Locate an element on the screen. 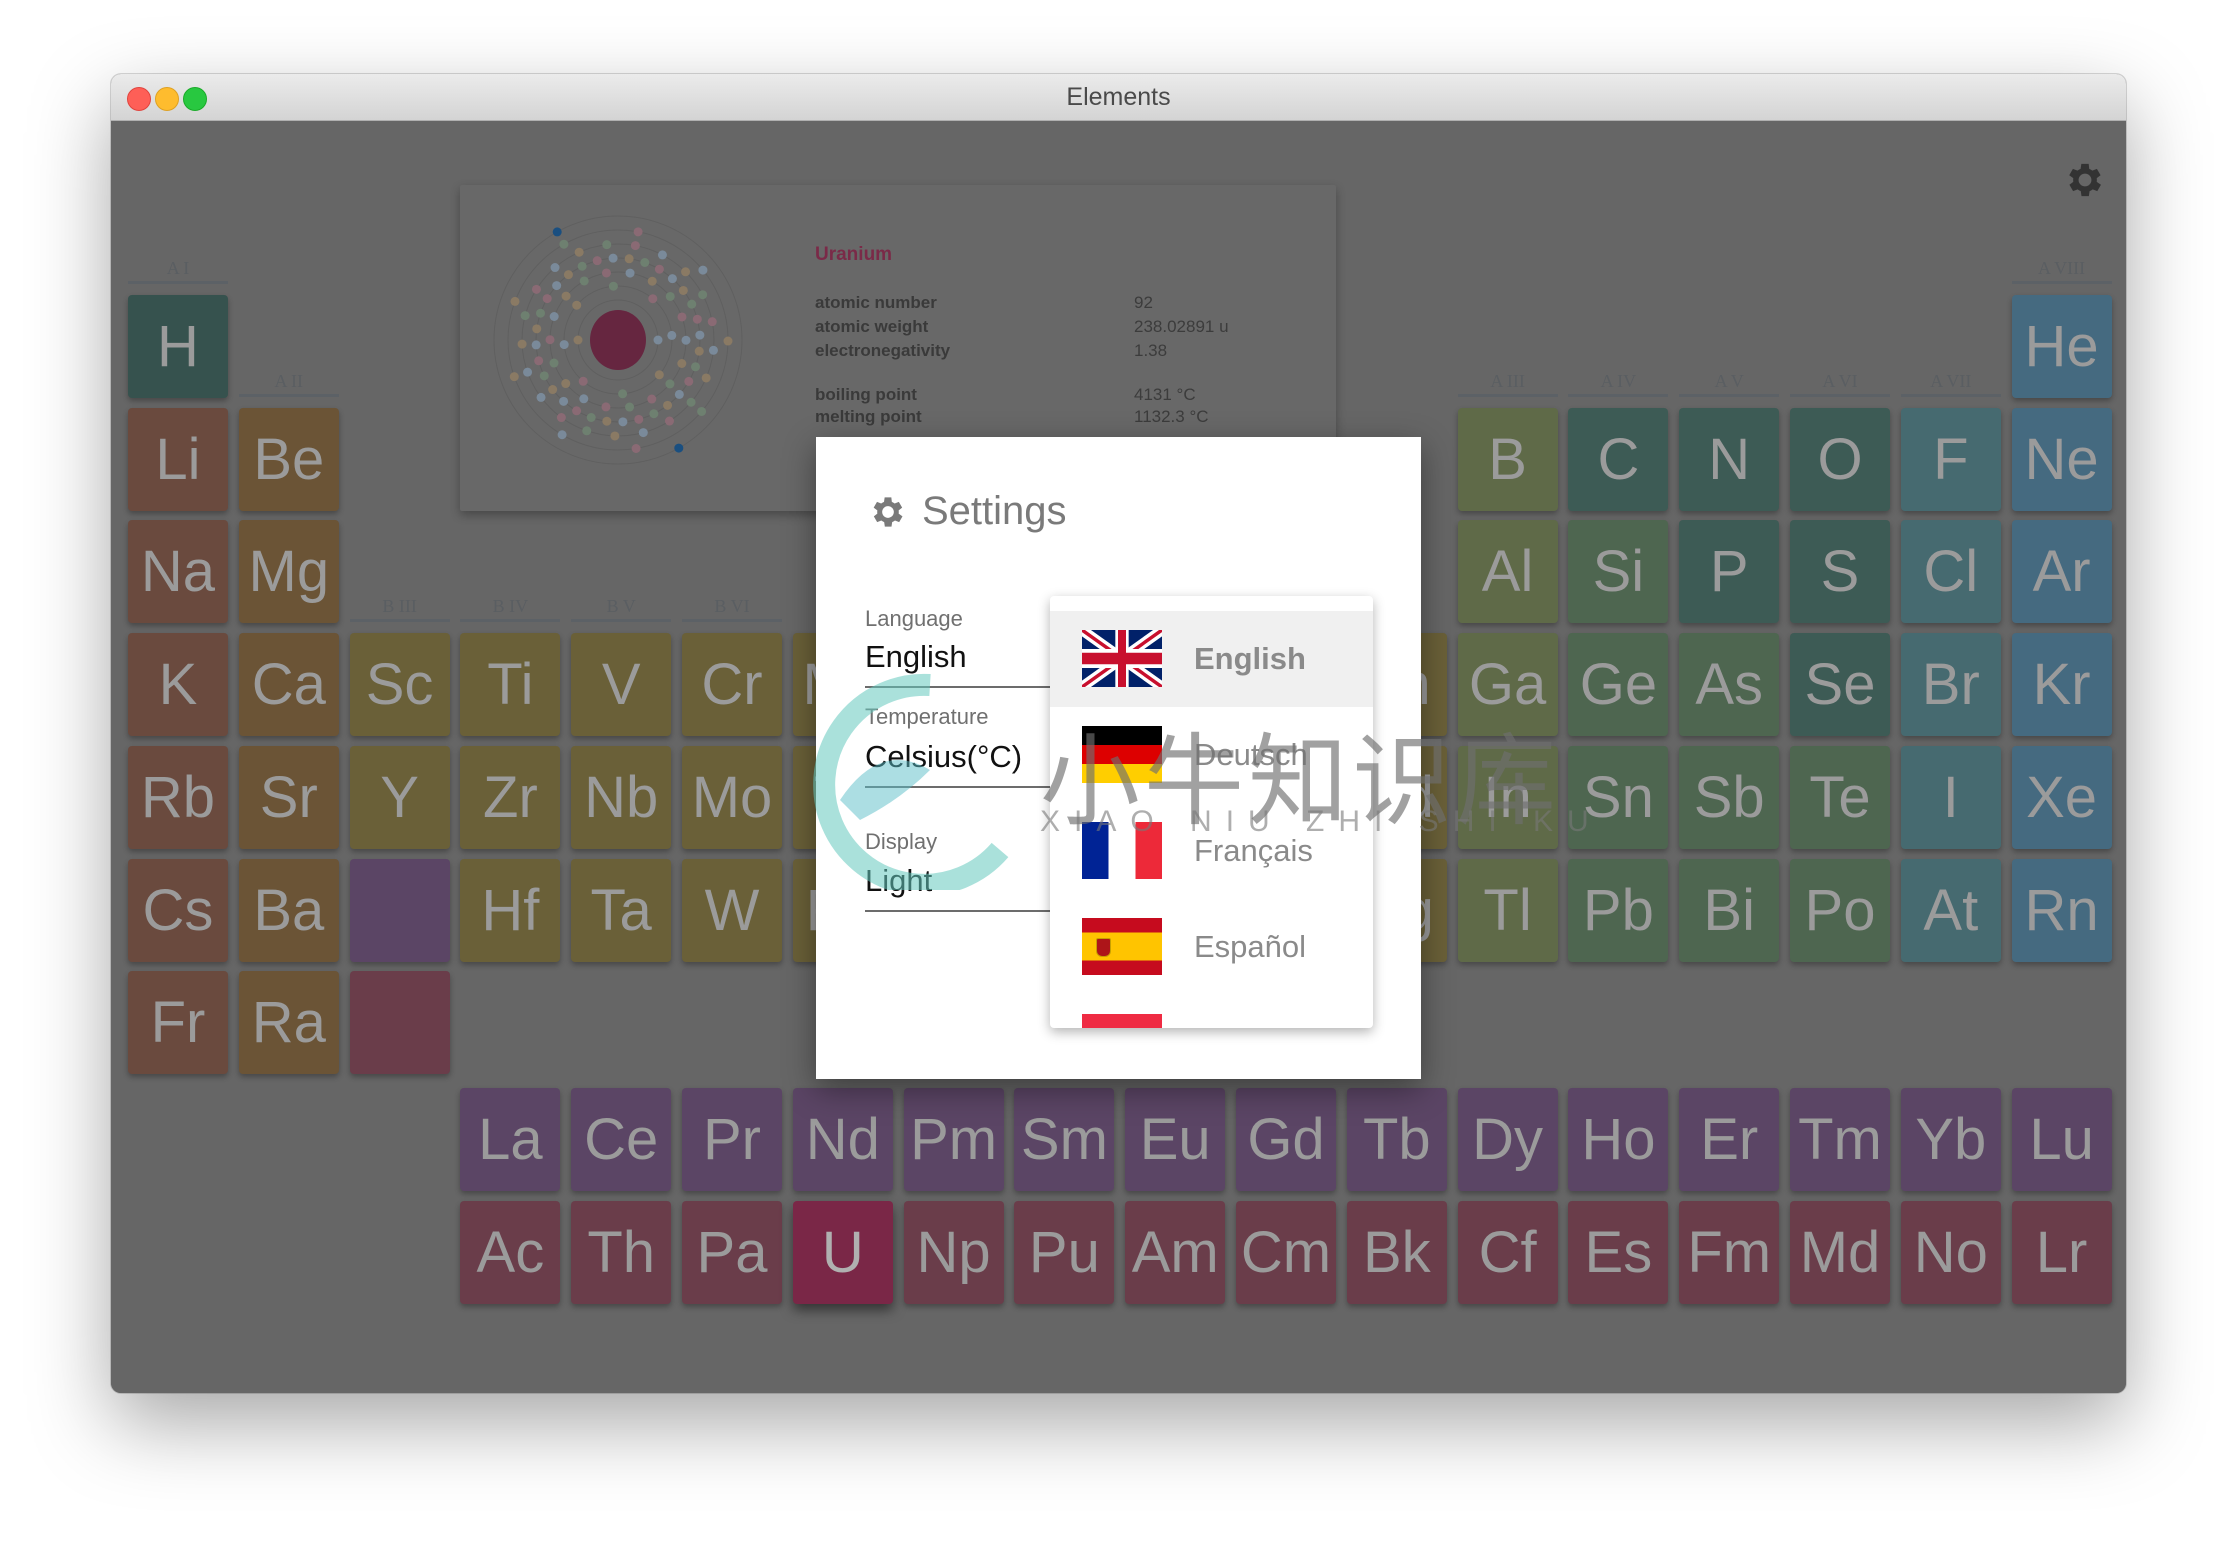 This screenshot has height=1542, width=2238. element-tile-s: S is located at coordinates (1840, 572).